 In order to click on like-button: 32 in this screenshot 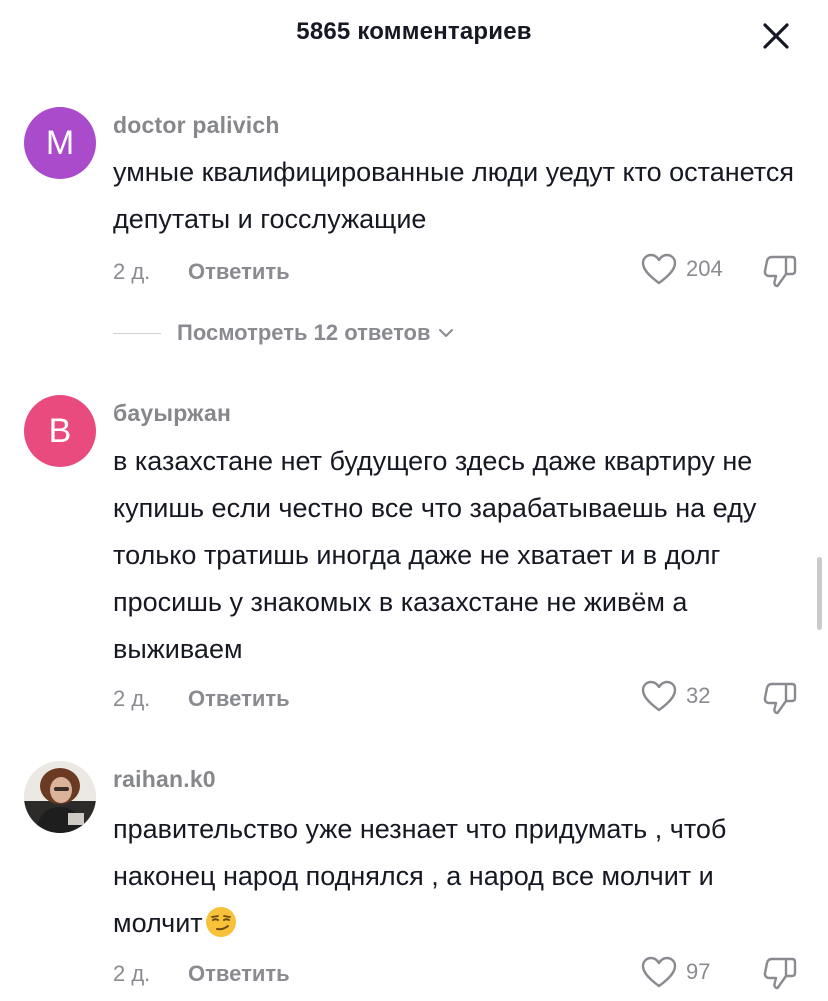, I will do `click(675, 696)`.